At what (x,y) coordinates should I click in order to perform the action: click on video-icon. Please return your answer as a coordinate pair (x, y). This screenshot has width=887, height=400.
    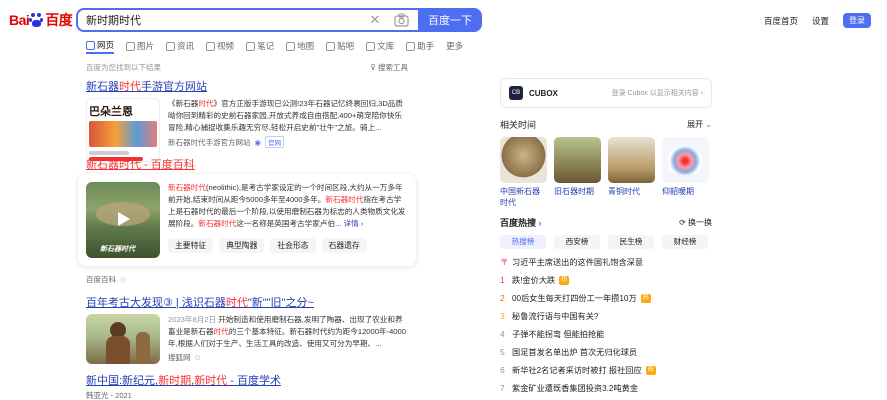
    Looking at the image, I should click on (211, 46).